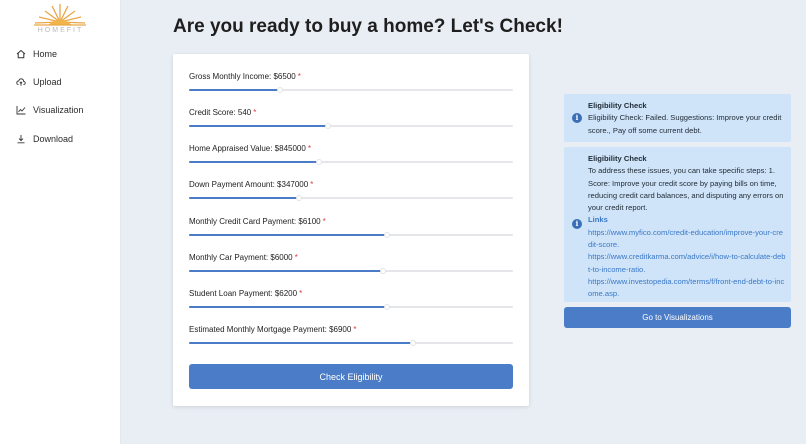  Describe the element at coordinates (351, 198) in the screenshot. I see `down-payment-slider` at that location.